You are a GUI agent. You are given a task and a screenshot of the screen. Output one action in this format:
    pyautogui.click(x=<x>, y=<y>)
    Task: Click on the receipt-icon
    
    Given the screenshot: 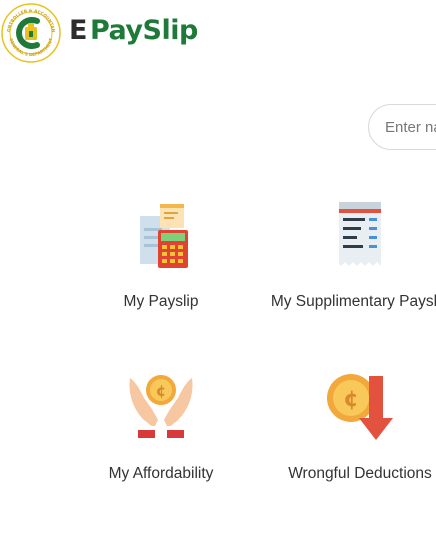 What is the action you would take?
    pyautogui.click(x=360, y=234)
    